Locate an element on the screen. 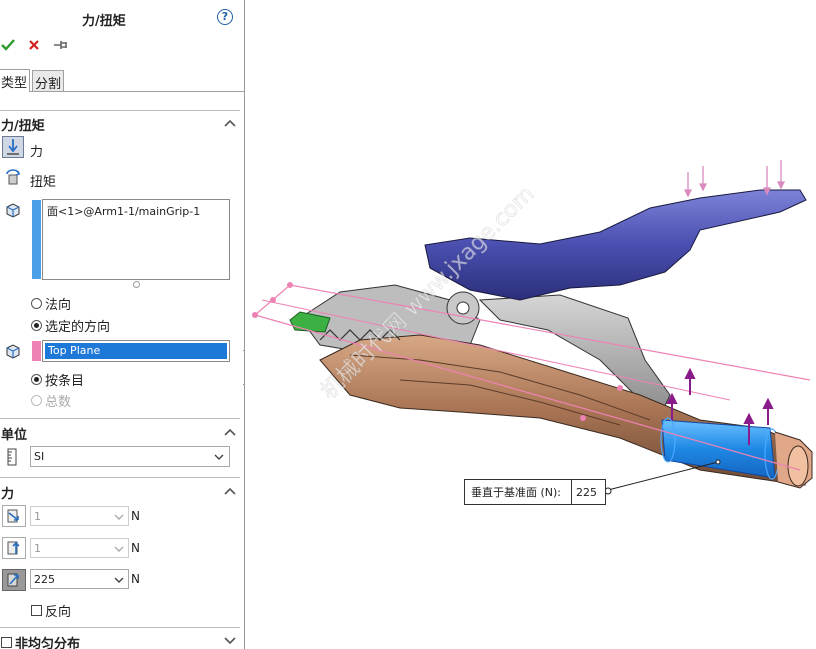 This screenshot has height=649, width=816. radio-per-item: 按条目 is located at coordinates (57, 379).